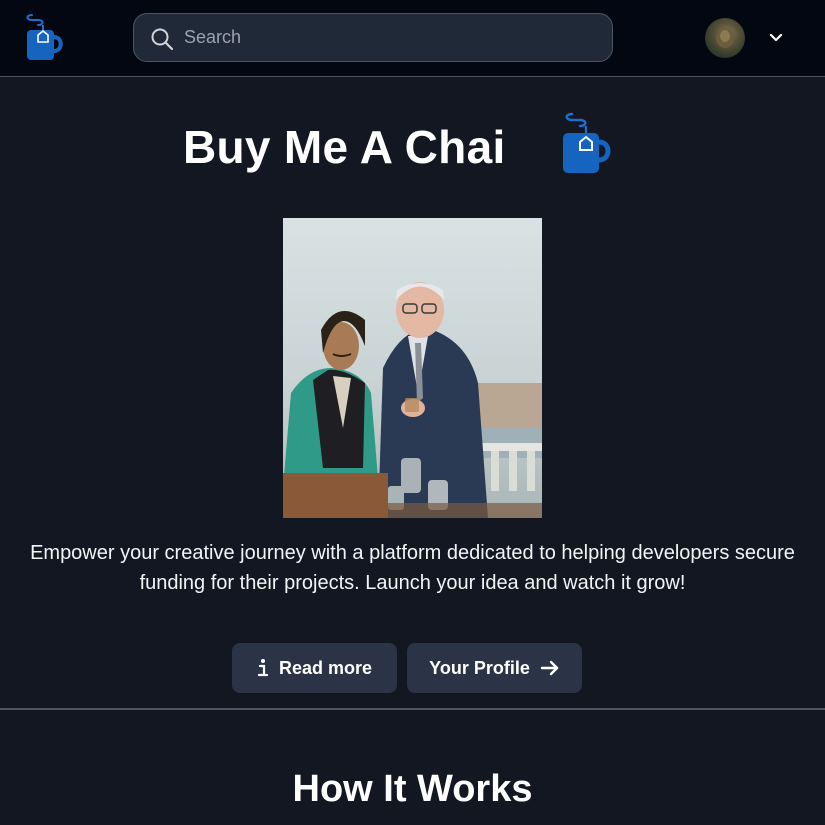  What do you see at coordinates (412, 789) in the screenshot?
I see `how-it-works-title: How It Works` at bounding box center [412, 789].